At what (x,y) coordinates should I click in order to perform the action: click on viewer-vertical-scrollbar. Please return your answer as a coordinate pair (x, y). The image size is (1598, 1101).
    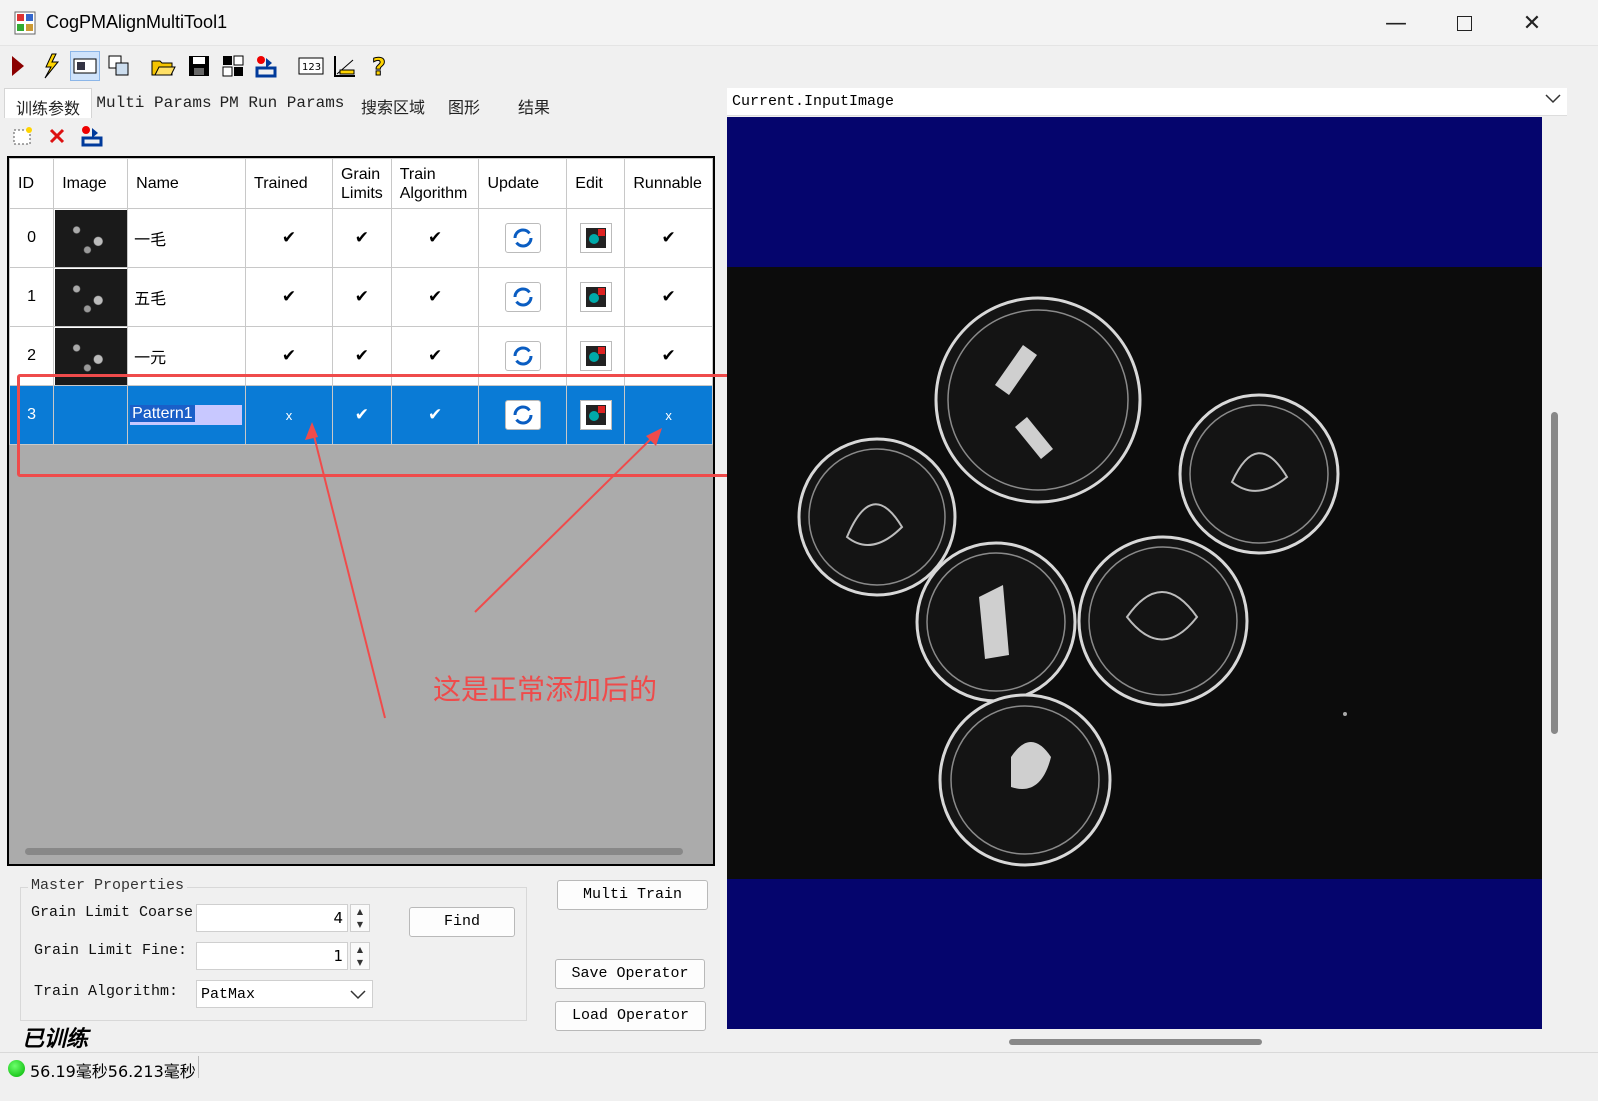
    Looking at the image, I should click on (1554, 573).